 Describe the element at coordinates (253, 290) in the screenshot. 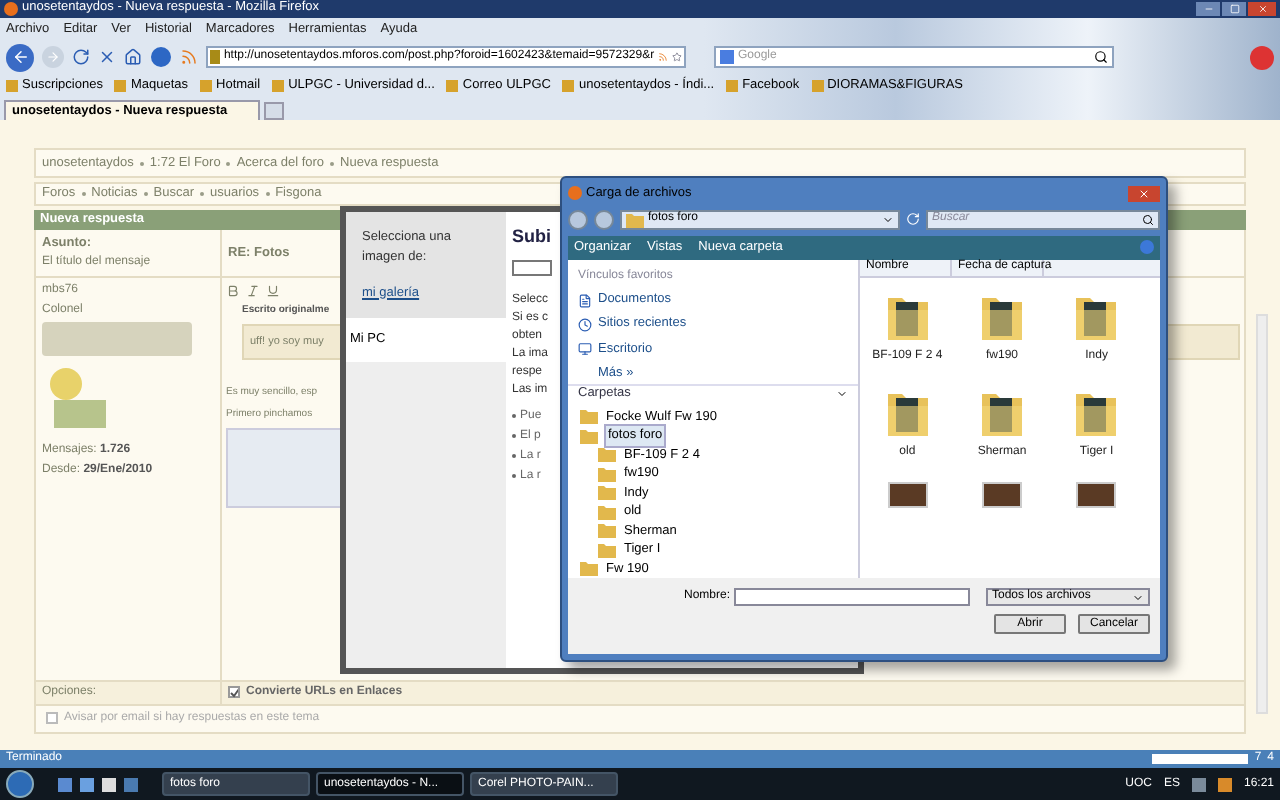

I see `italic-icon` at that location.